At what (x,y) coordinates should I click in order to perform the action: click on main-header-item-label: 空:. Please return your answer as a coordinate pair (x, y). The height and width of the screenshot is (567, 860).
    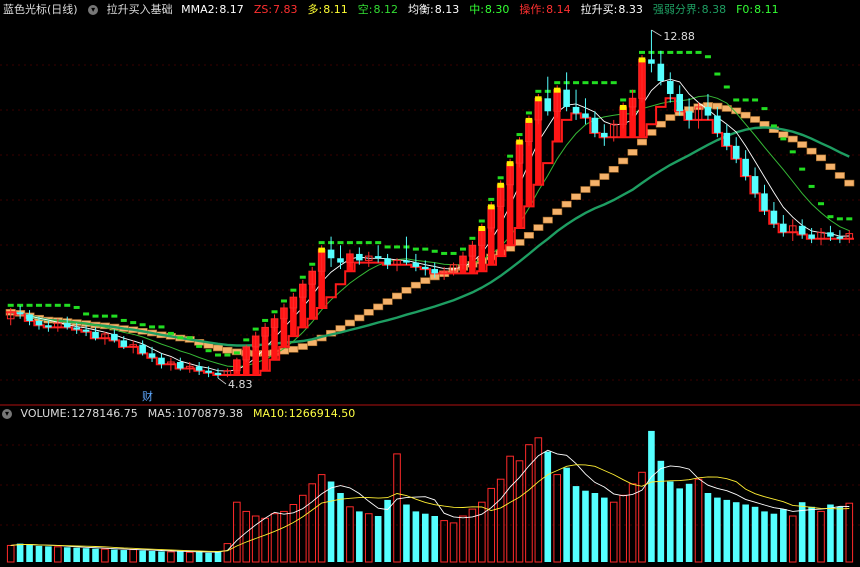
    Looking at the image, I should click on (365, 9).